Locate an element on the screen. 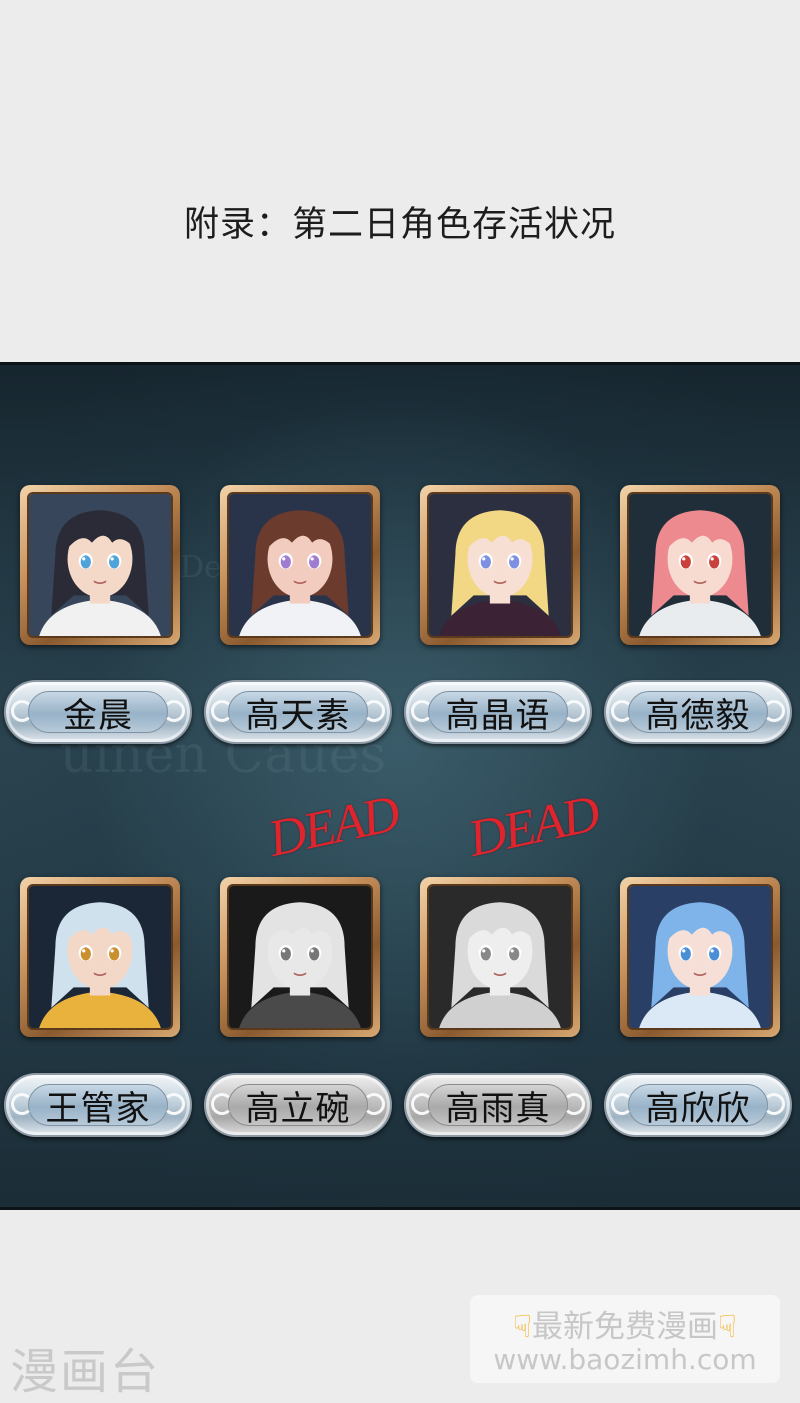  character-name: 金晨 is located at coordinates (98, 715).